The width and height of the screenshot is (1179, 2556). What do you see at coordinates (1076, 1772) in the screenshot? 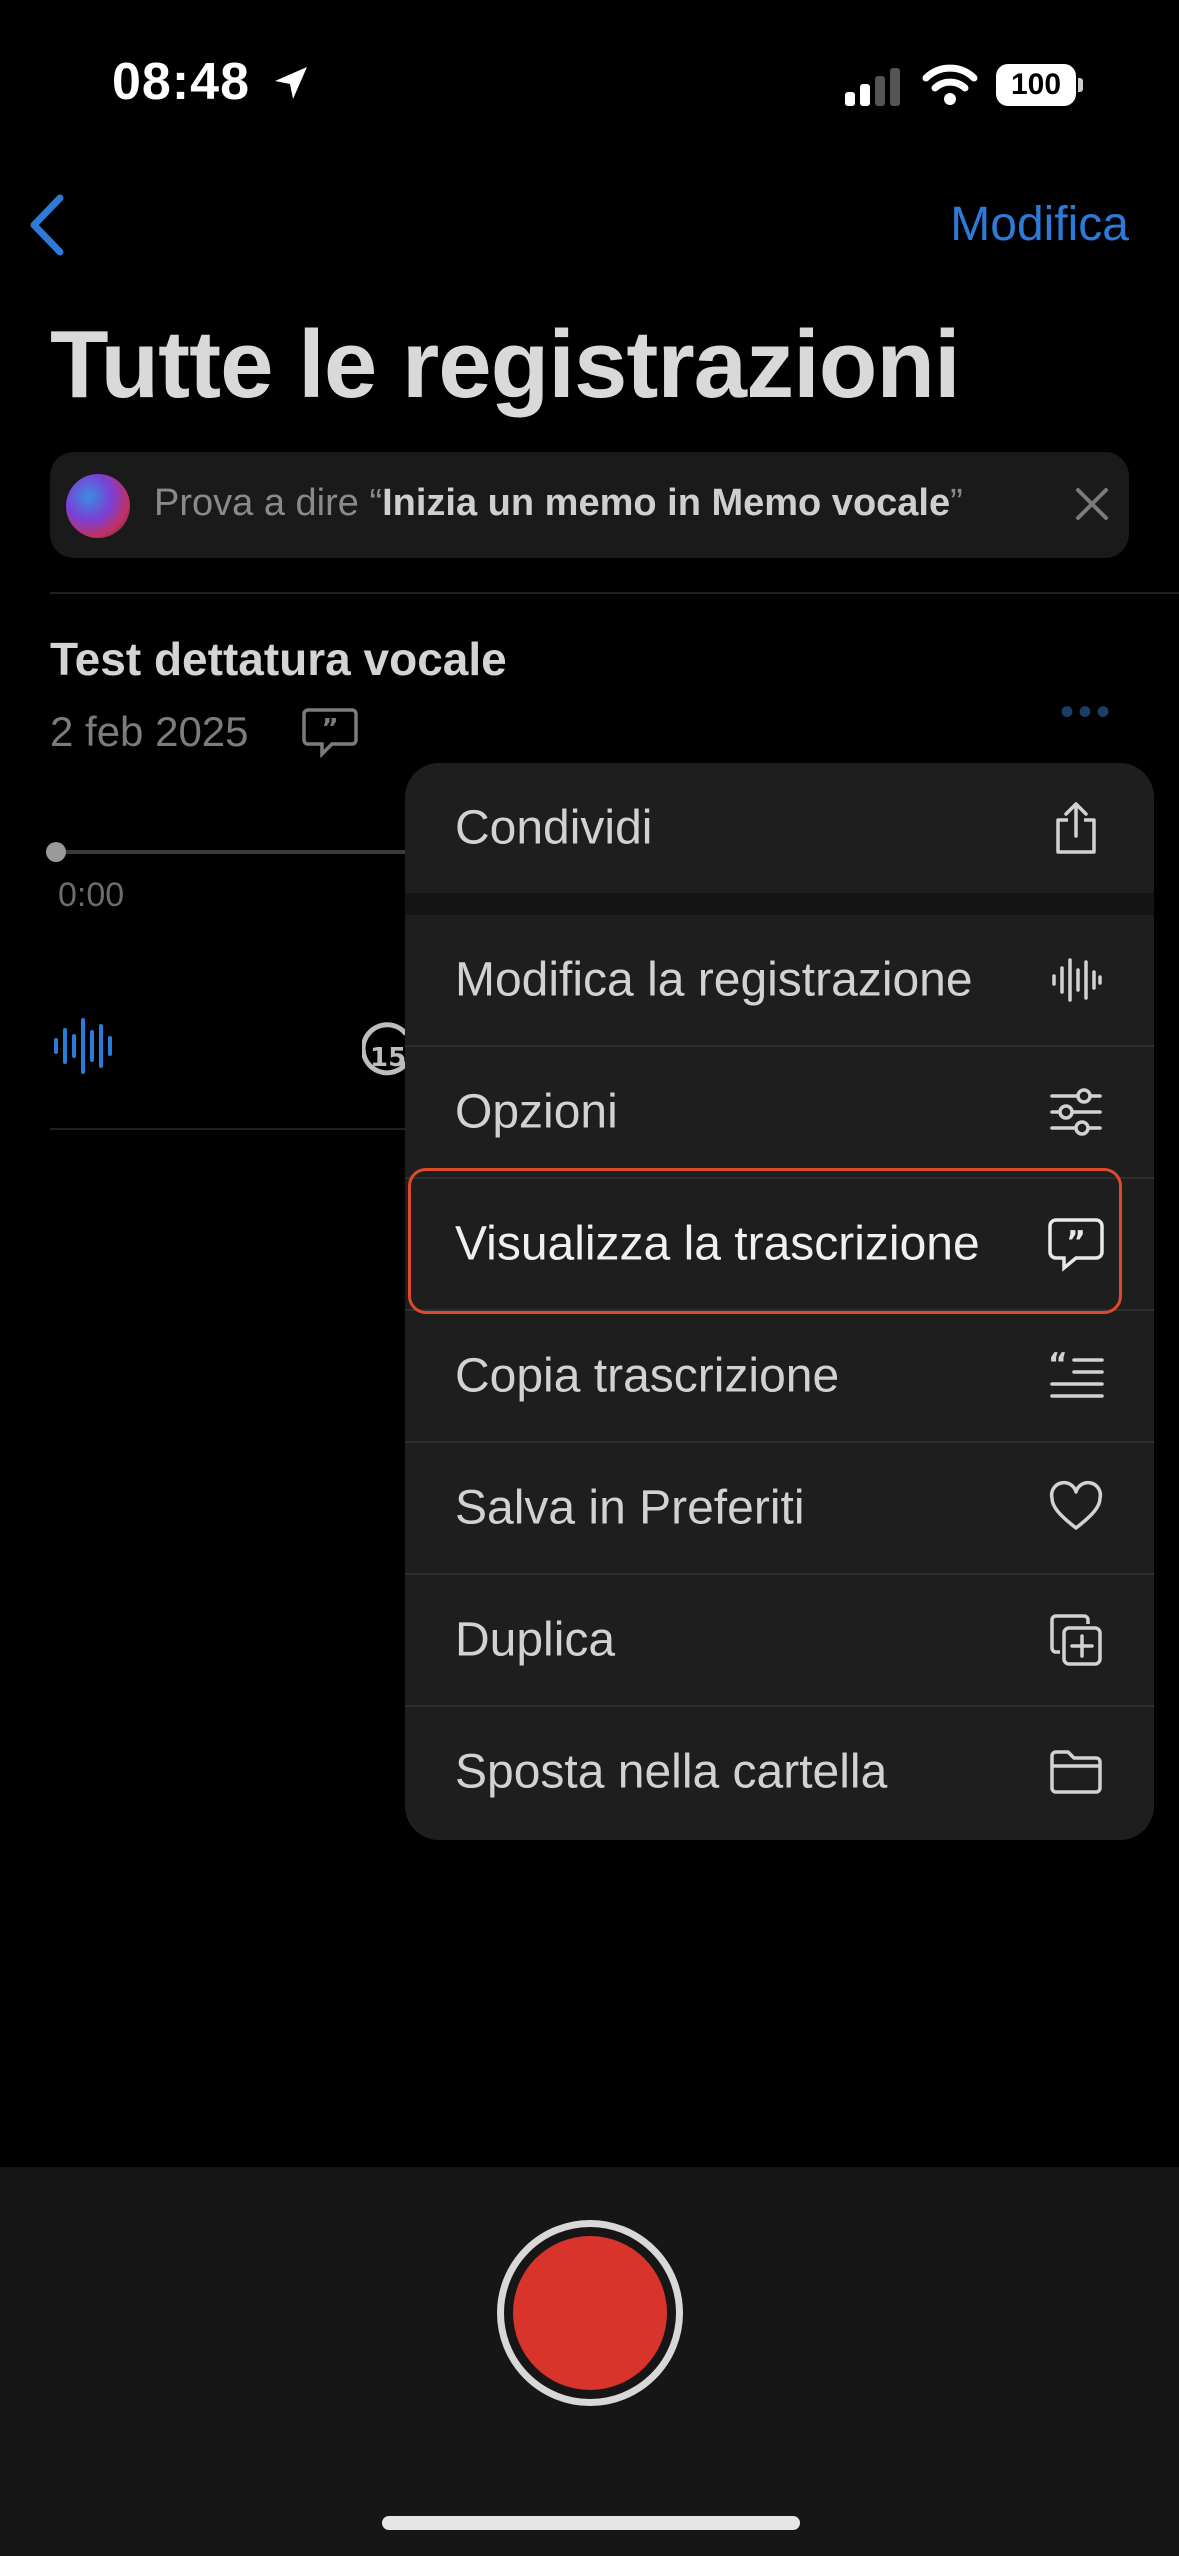
I see `folder-icon` at bounding box center [1076, 1772].